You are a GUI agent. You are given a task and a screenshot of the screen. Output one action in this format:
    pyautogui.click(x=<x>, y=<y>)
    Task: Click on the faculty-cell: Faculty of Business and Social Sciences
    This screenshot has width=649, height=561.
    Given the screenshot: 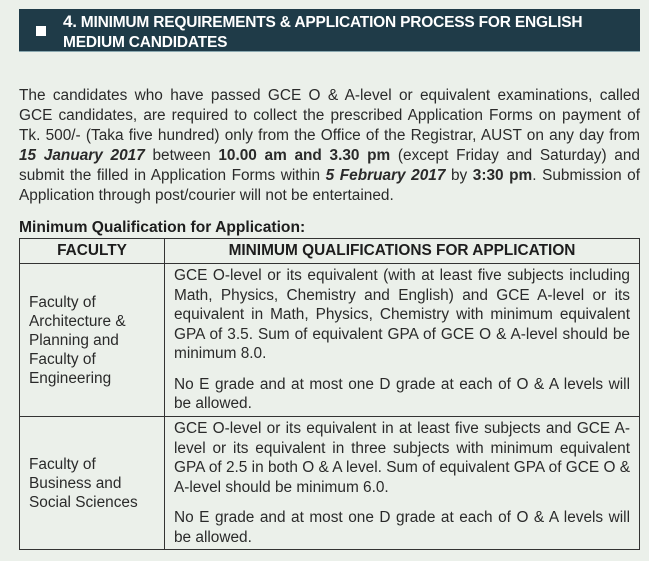 What is the action you would take?
    pyautogui.click(x=92, y=483)
    